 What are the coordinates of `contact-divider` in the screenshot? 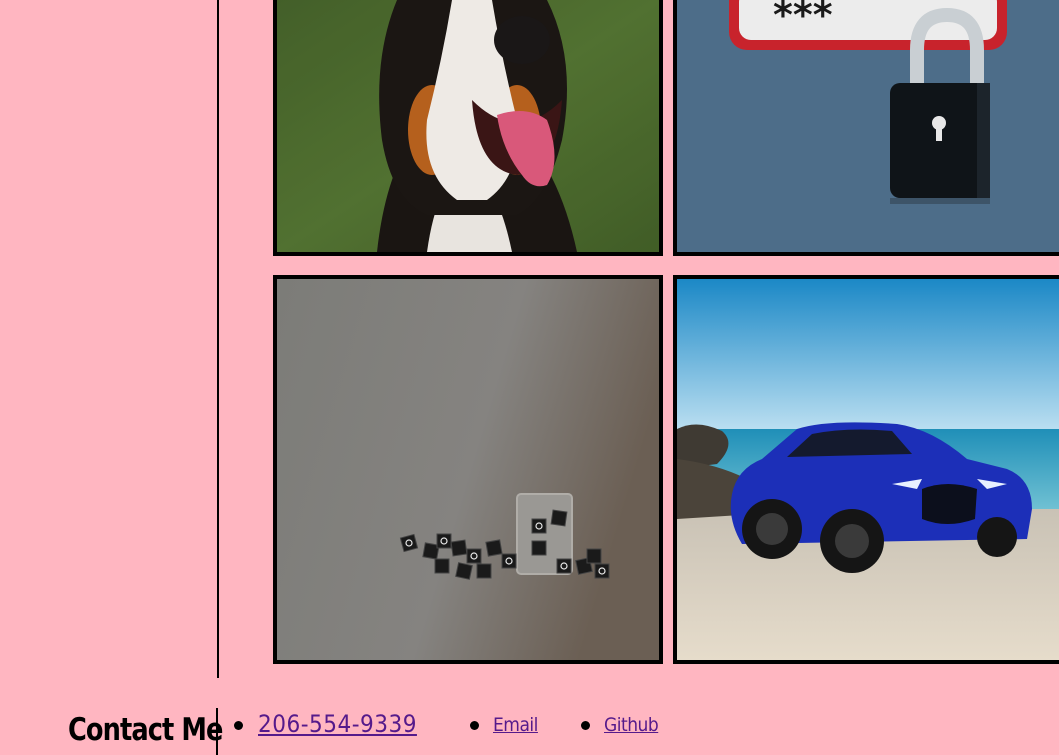 It's located at (217, 731).